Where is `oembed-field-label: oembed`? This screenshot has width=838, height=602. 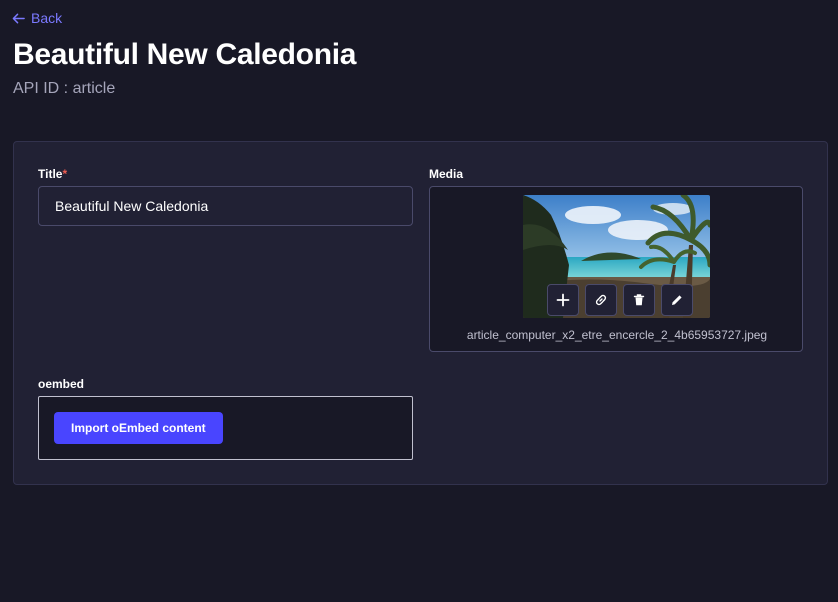 oembed-field-label: oembed is located at coordinates (61, 384).